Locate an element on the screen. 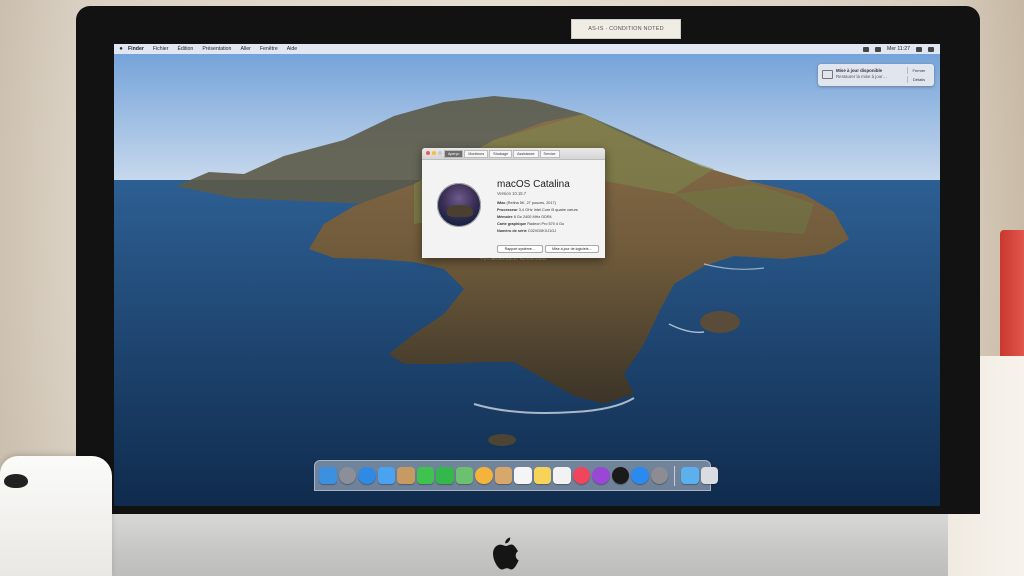 This screenshot has height=576, width=1024. notification-center-icon is located at coordinates (931, 49).